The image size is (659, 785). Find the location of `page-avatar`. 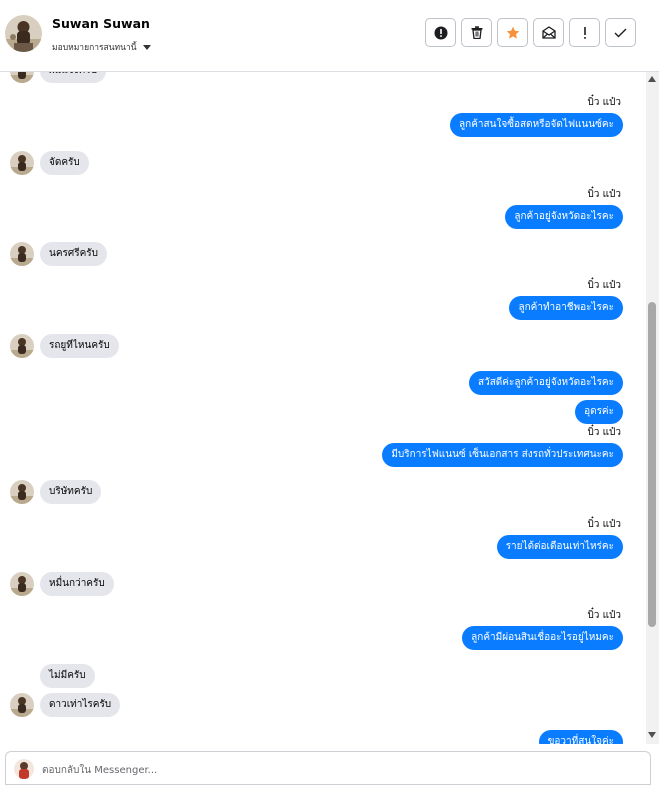

page-avatar is located at coordinates (24, 769).